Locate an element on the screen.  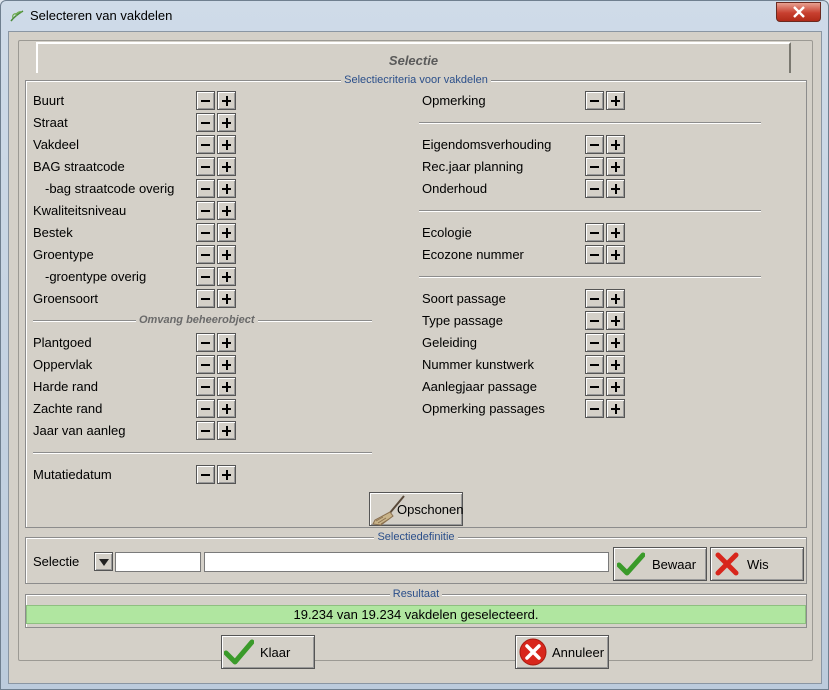
red-cross-icon is located at coordinates (727, 564).